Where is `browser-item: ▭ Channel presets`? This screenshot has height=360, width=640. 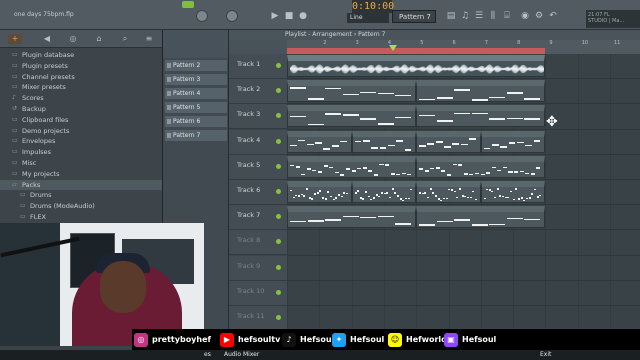 browser-item: ▭ Channel presets is located at coordinates (81, 77).